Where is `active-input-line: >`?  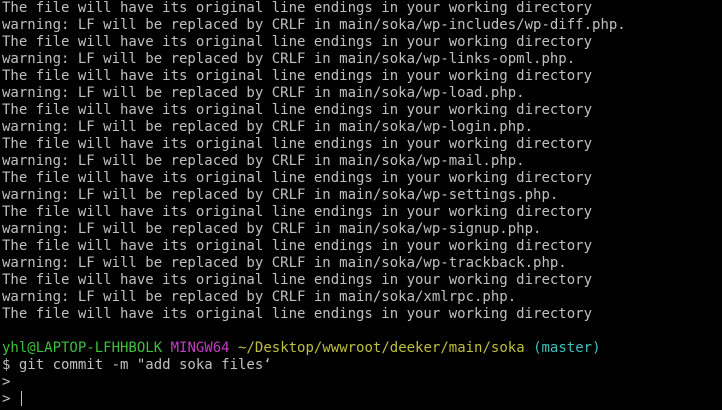 active-input-line: > is located at coordinates (362, 399).